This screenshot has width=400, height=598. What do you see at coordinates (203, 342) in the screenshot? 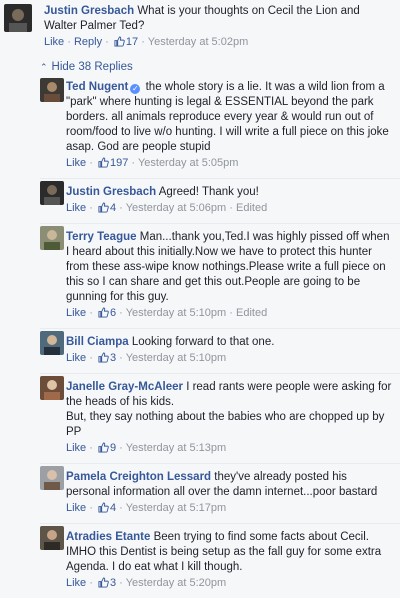
I see `comment-text: Looking forward to that one.` at bounding box center [203, 342].